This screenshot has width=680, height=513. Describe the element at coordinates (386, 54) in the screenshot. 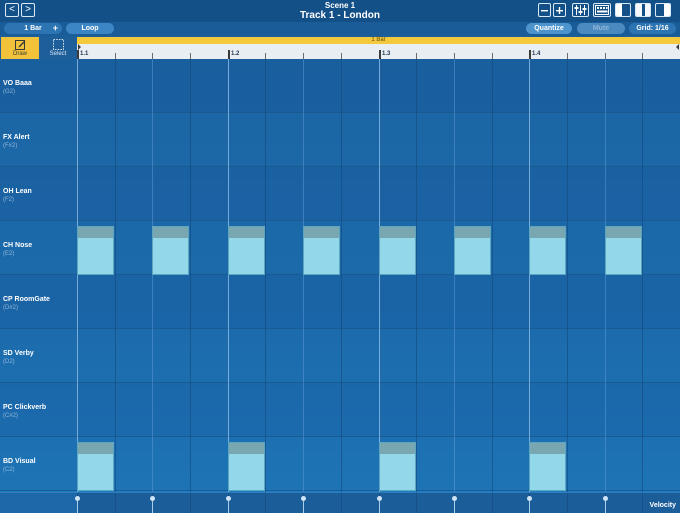

I see `beat-marker-label: 1.3` at that location.